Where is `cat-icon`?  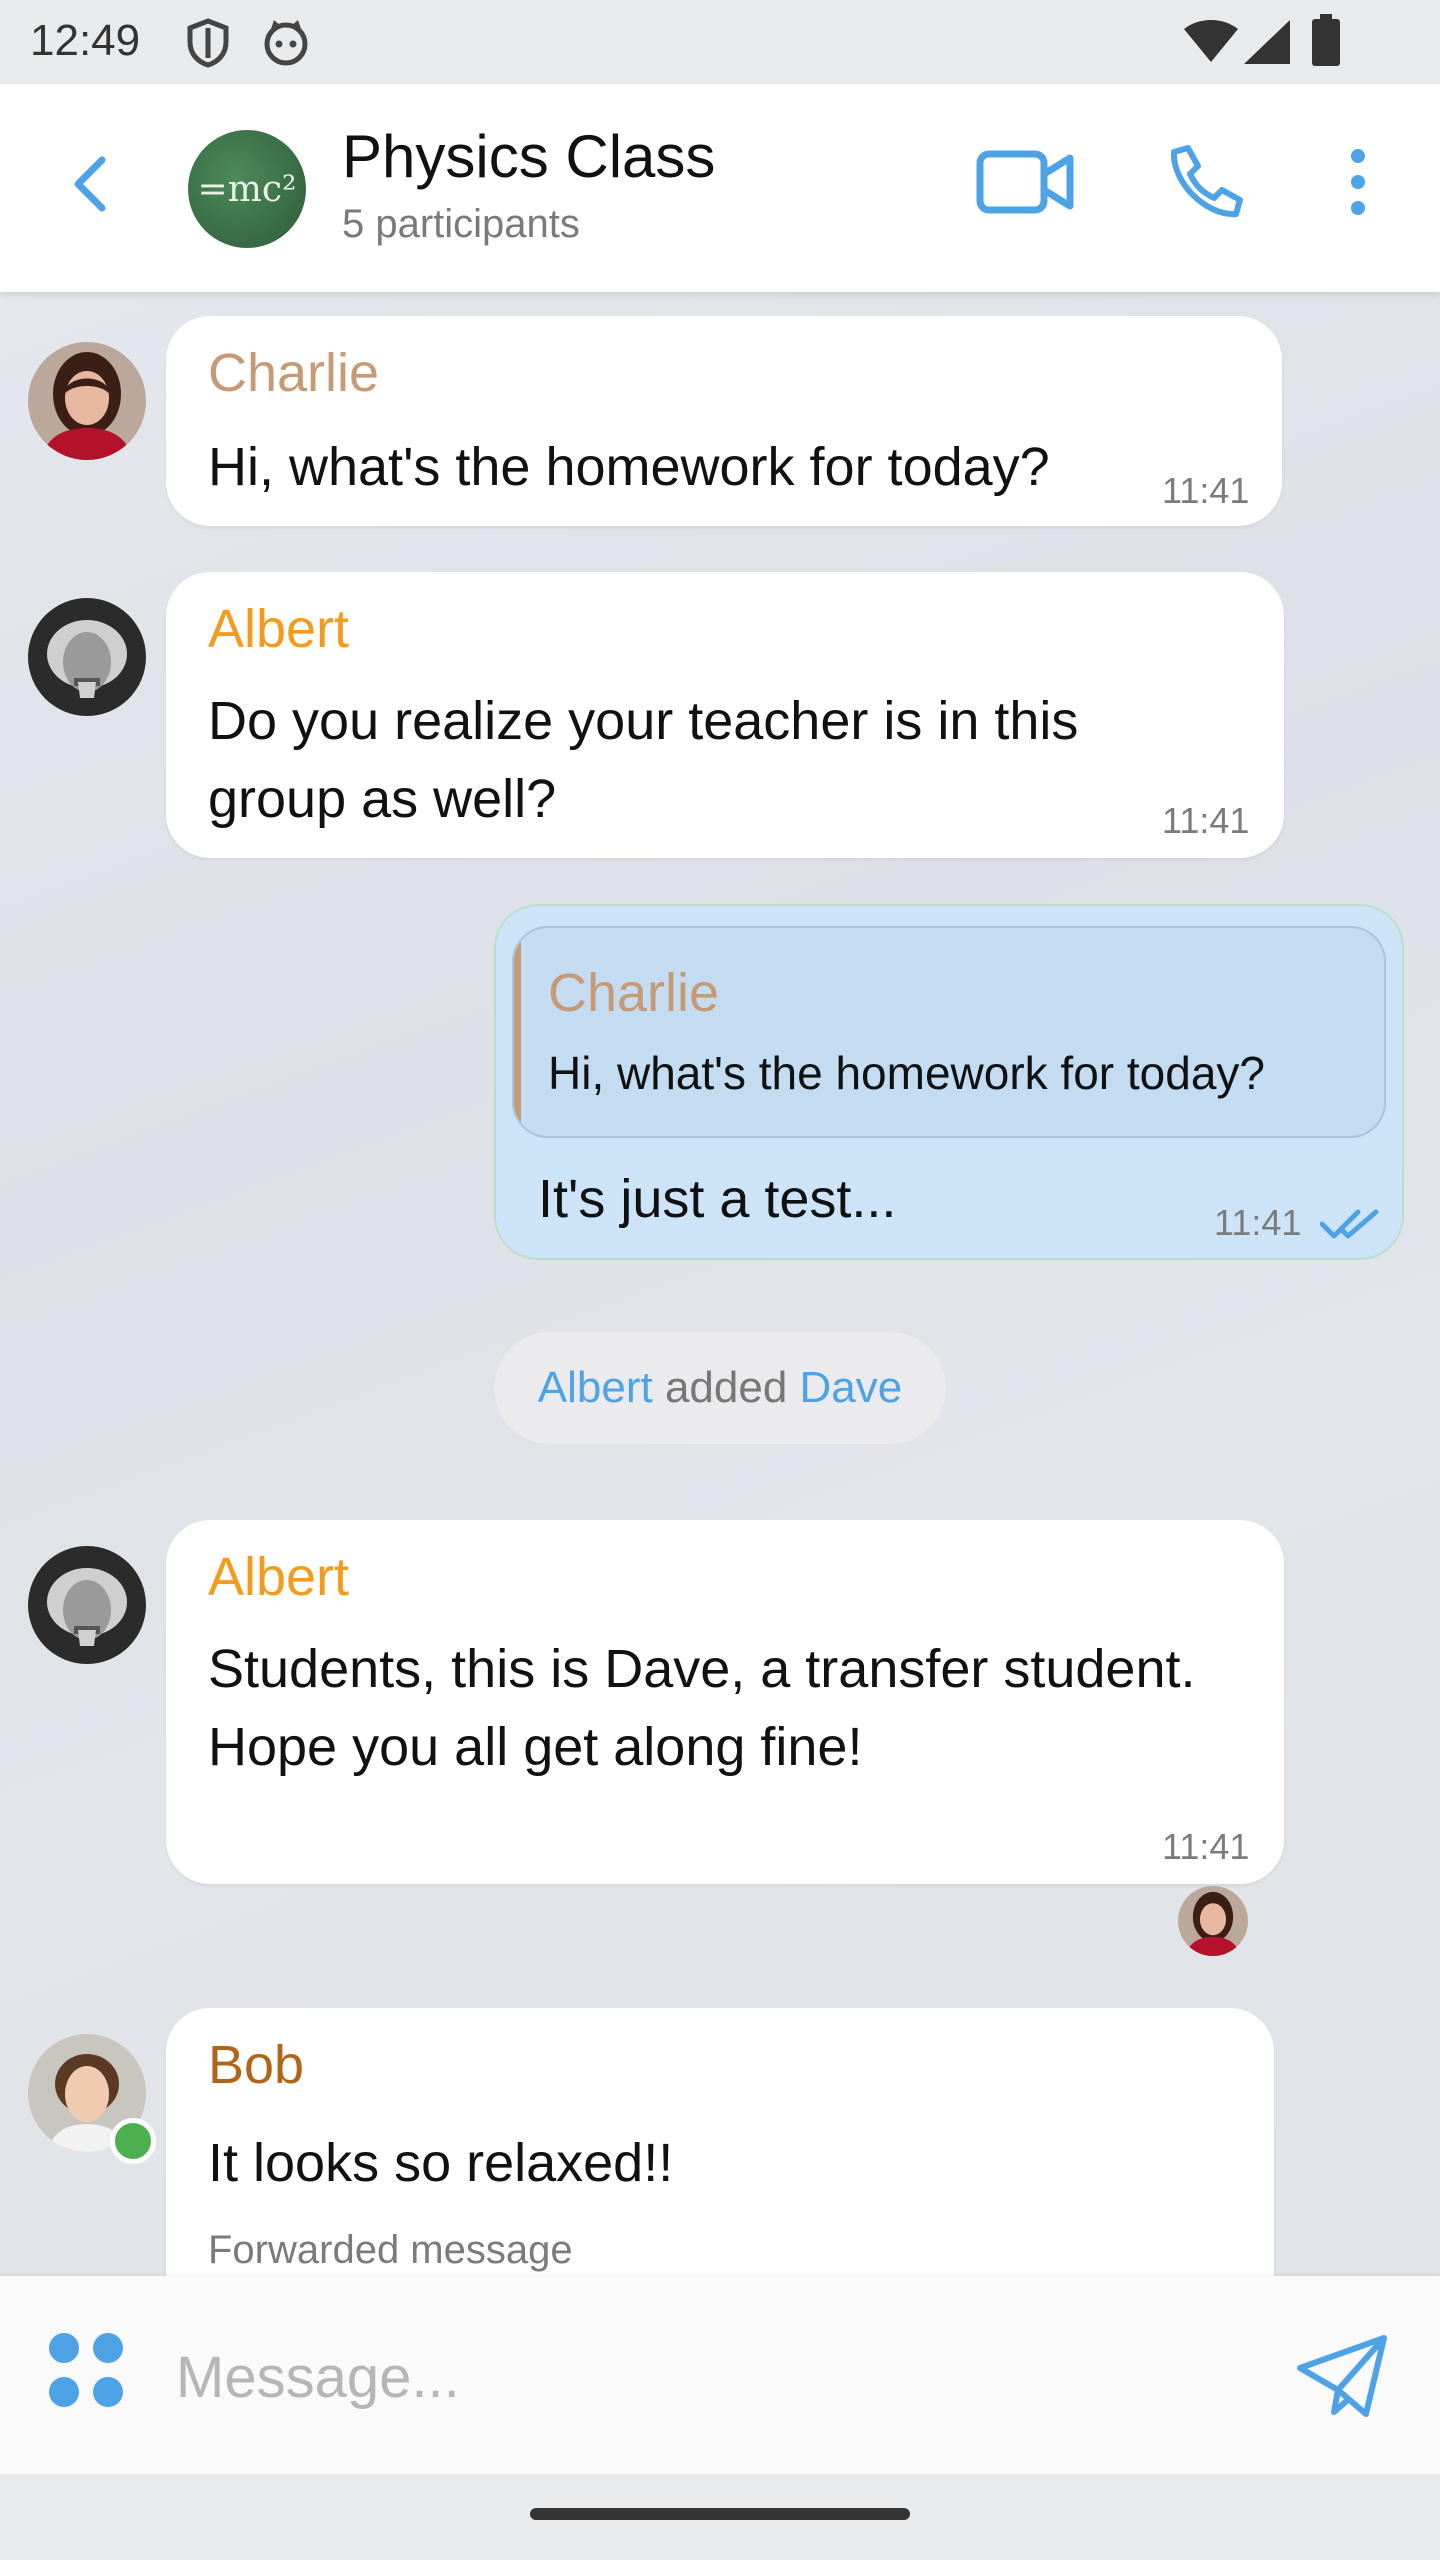
cat-icon is located at coordinates (286, 43).